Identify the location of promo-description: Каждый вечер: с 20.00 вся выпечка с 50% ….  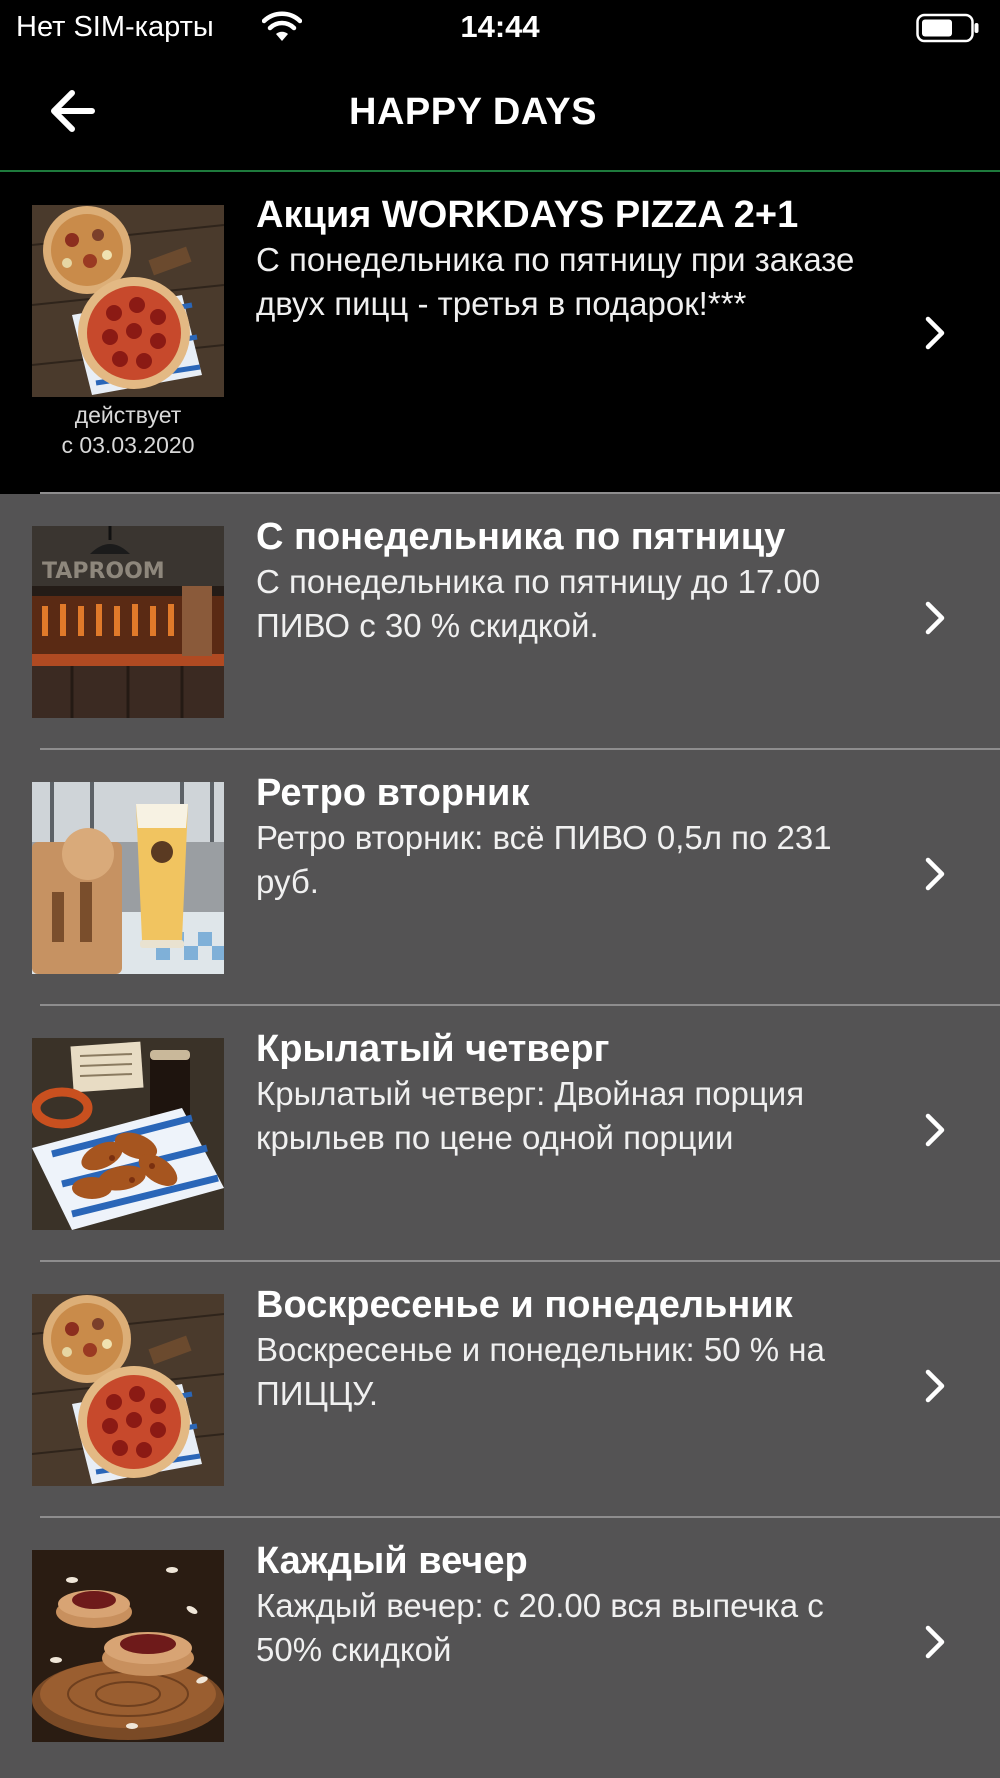
(540, 1627).